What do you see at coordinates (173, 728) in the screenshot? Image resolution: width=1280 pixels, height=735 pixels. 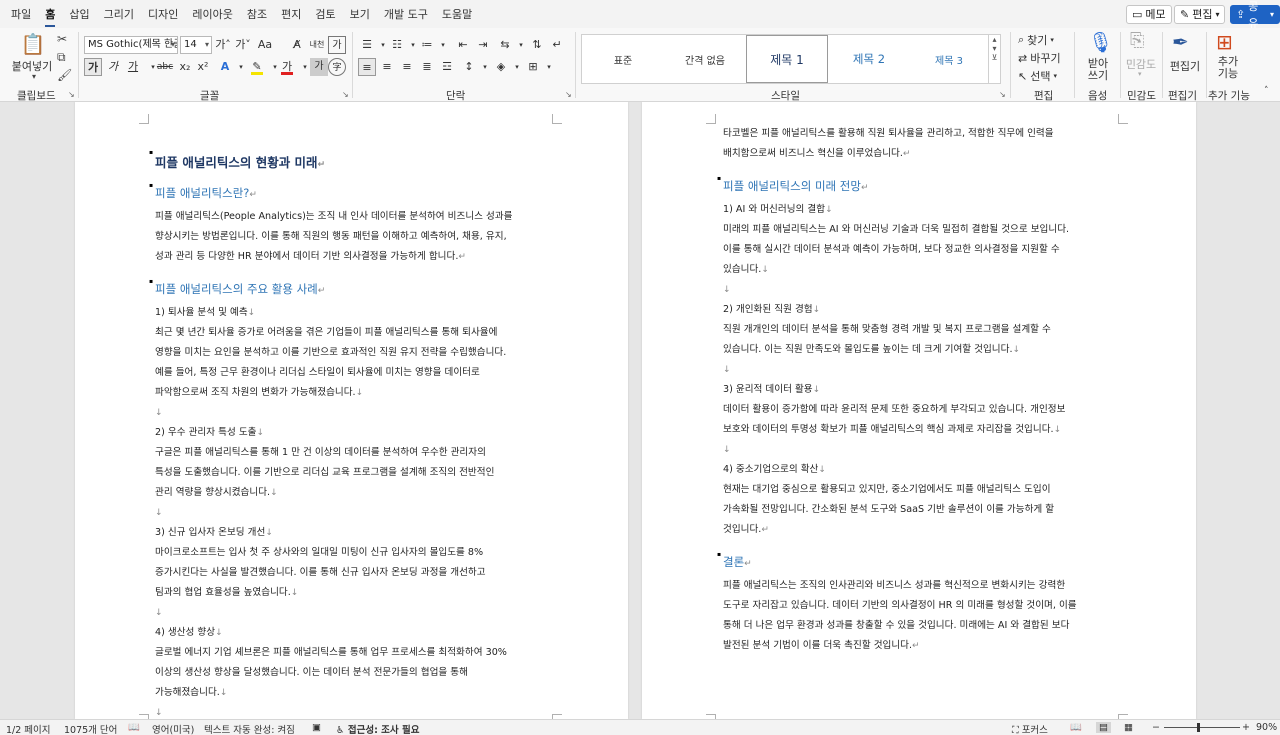 I see `language: 영어(미국)` at bounding box center [173, 728].